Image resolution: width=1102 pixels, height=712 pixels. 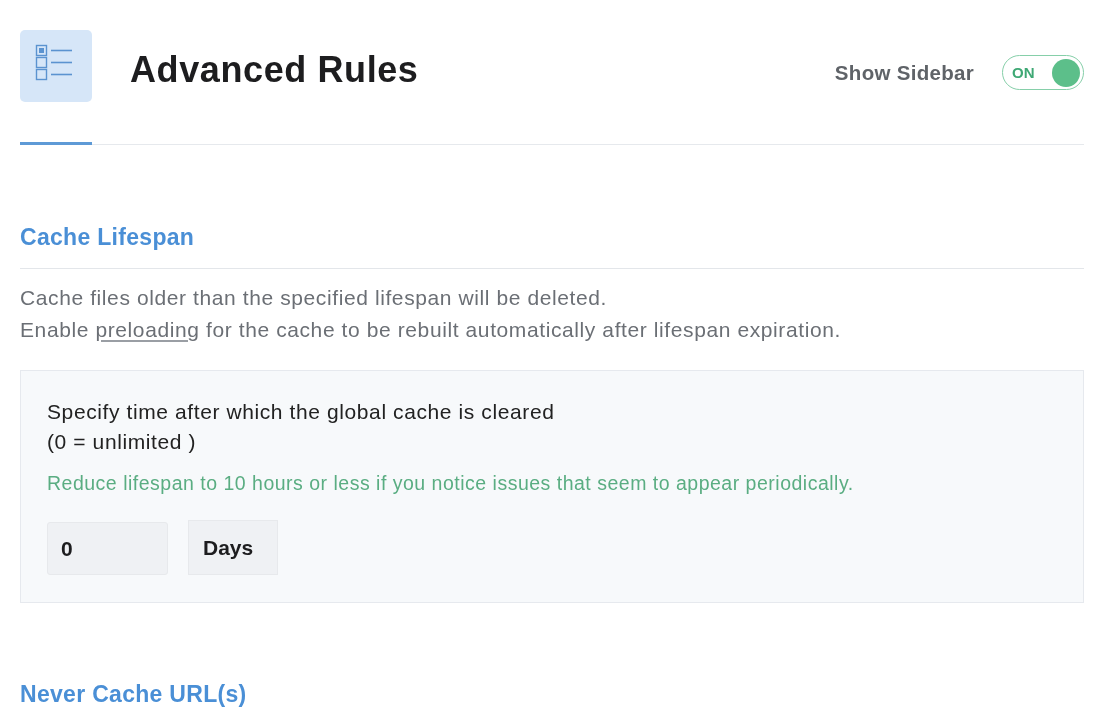 I want to click on lifespan-input: 0, so click(x=107, y=548).